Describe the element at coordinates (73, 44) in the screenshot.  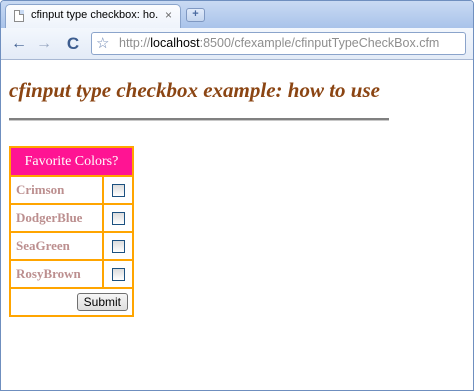
I see `reload-icon: C` at that location.